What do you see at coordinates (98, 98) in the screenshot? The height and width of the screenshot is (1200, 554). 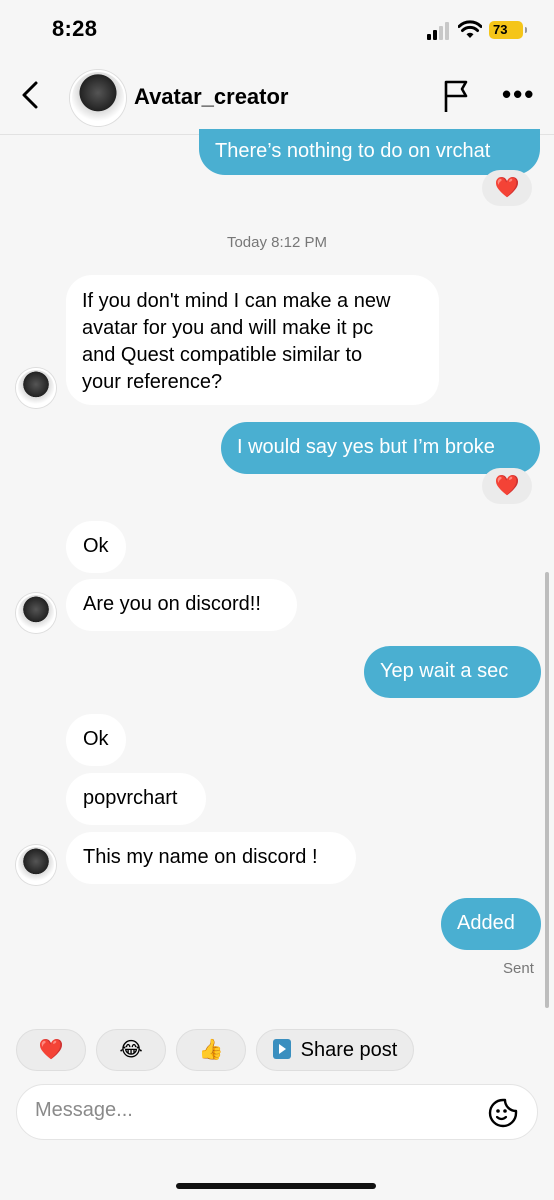 I see `contact-avatar` at bounding box center [98, 98].